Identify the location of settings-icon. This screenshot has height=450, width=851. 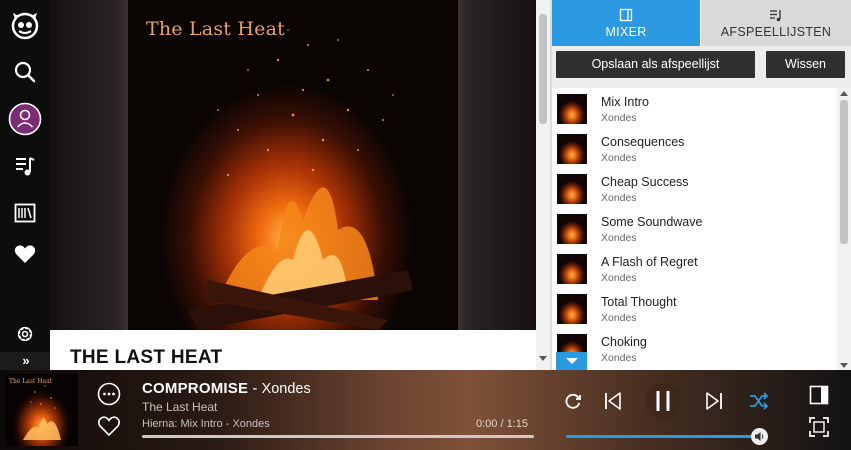
(25, 334).